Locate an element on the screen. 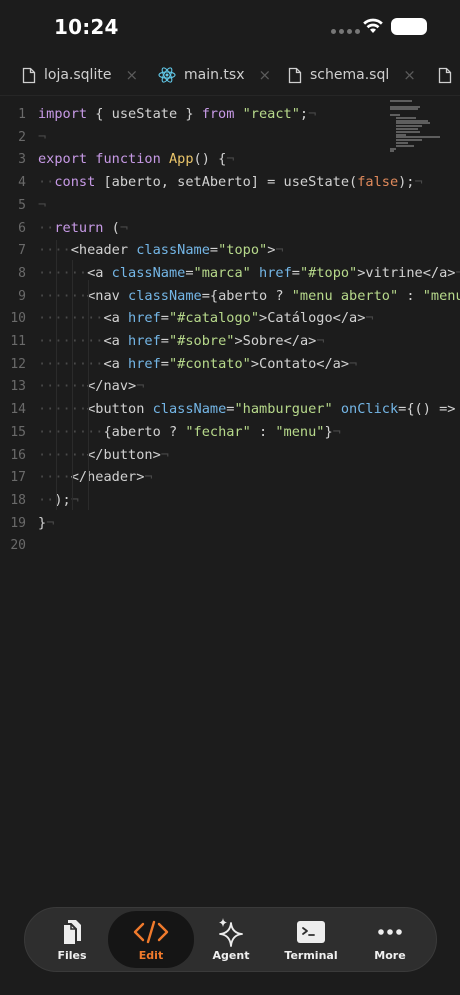 This screenshot has width=460, height=995. tab-main-tsx: main.tsx × is located at coordinates (214, 75).